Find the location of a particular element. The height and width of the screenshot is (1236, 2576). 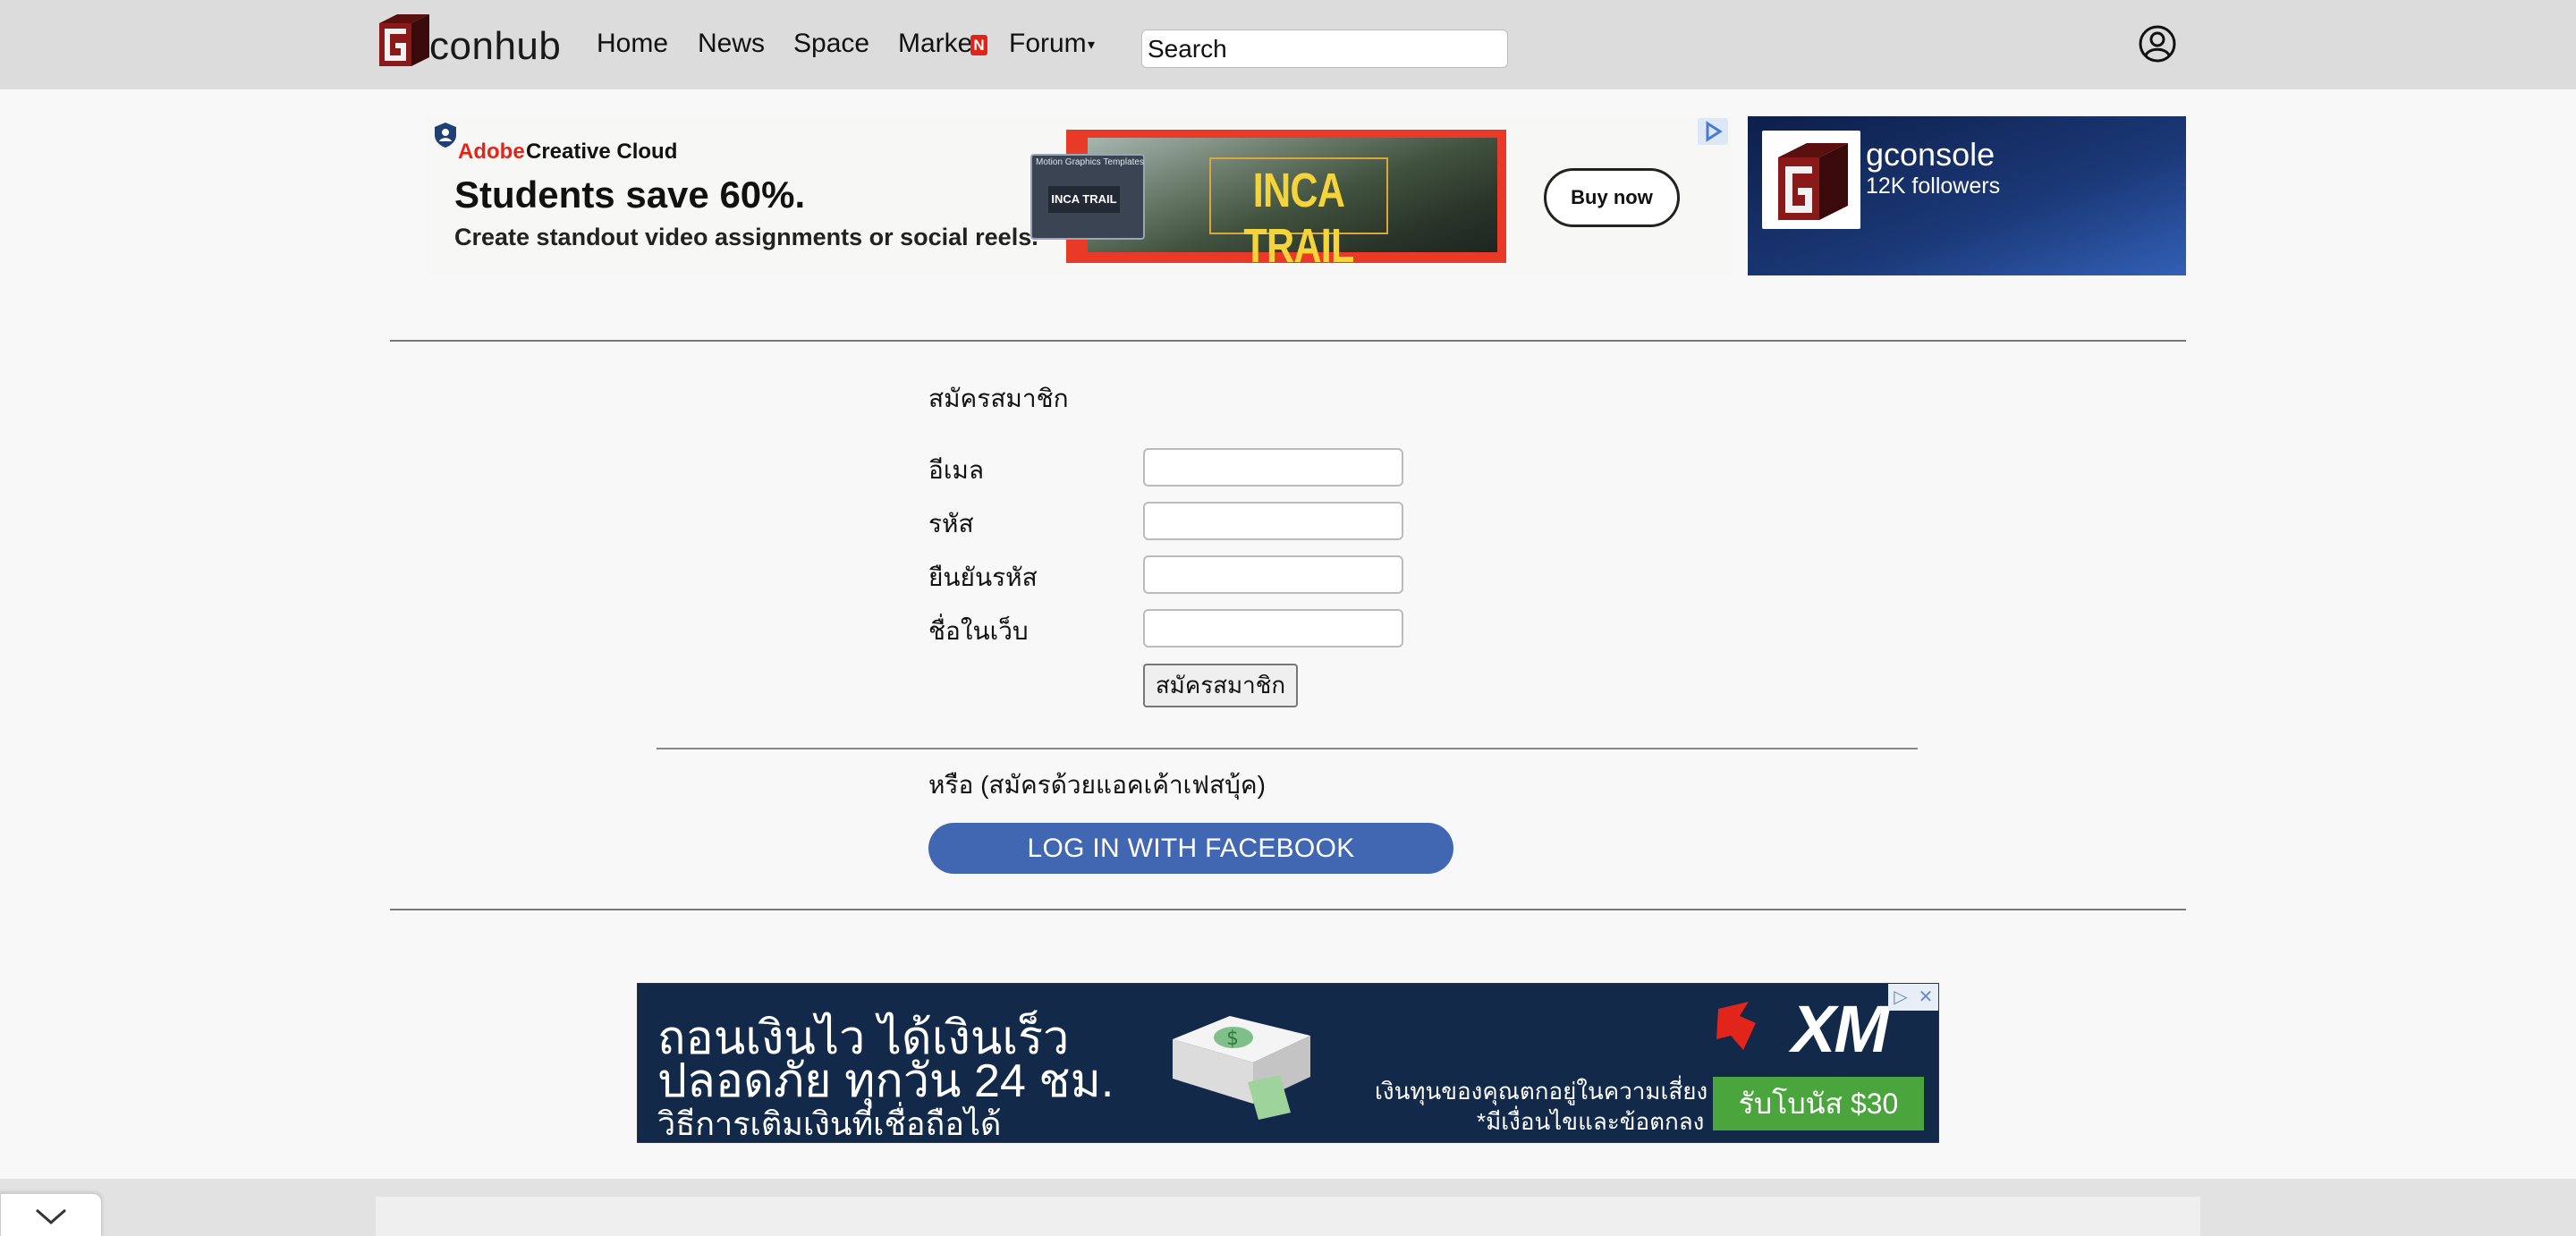

password-label: รหัส is located at coordinates (951, 524).